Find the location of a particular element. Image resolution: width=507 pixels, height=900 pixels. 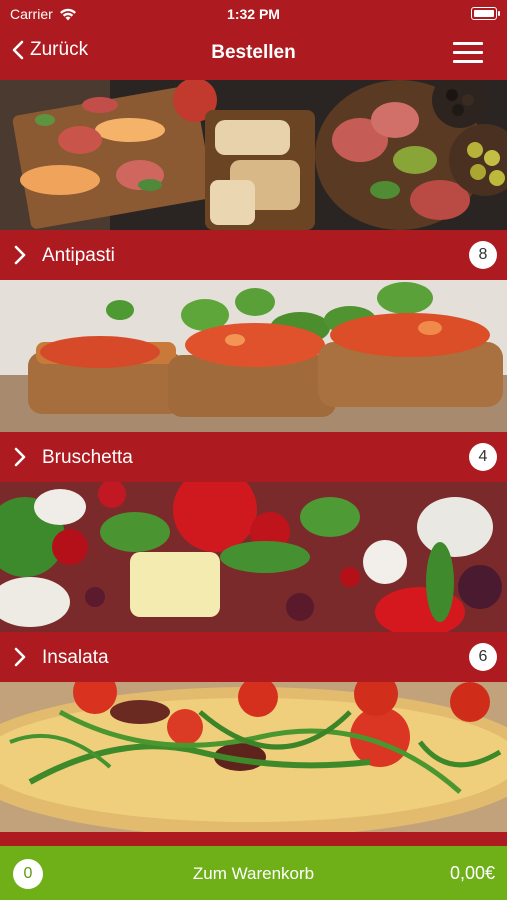

back-label: Zurück is located at coordinates (59, 49).